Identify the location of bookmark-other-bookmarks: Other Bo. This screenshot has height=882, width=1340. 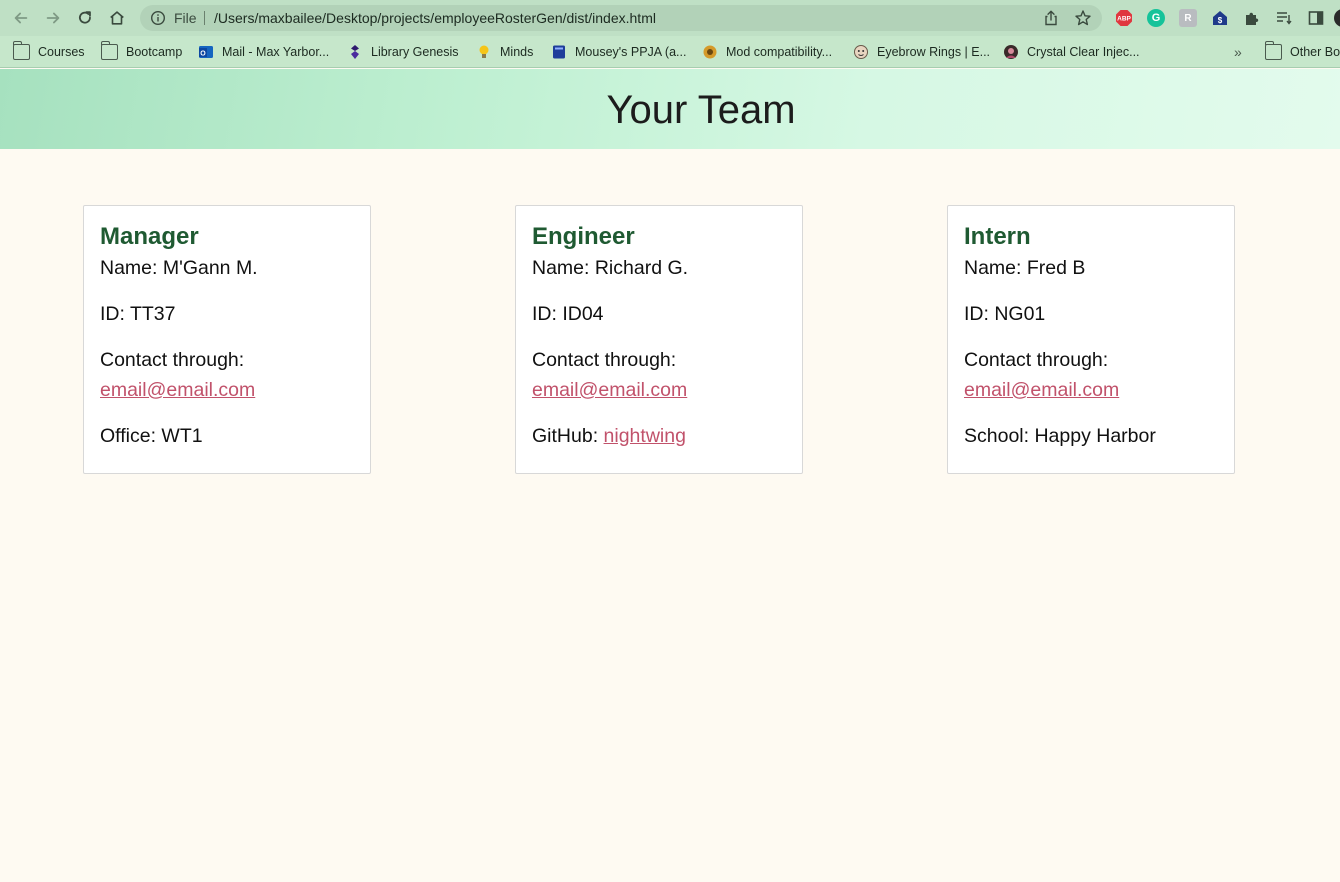
(1302, 51).